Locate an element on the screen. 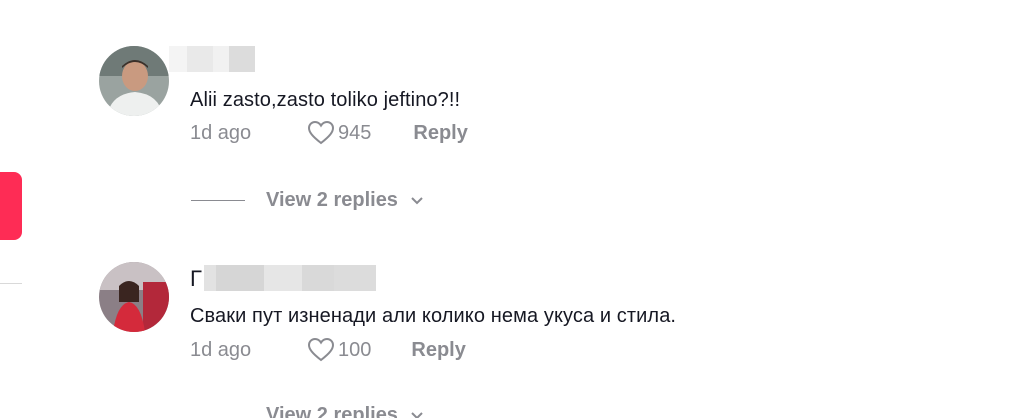 The image size is (1024, 418). comment-meta: 1d ago 100 Reply is located at coordinates (328, 350).